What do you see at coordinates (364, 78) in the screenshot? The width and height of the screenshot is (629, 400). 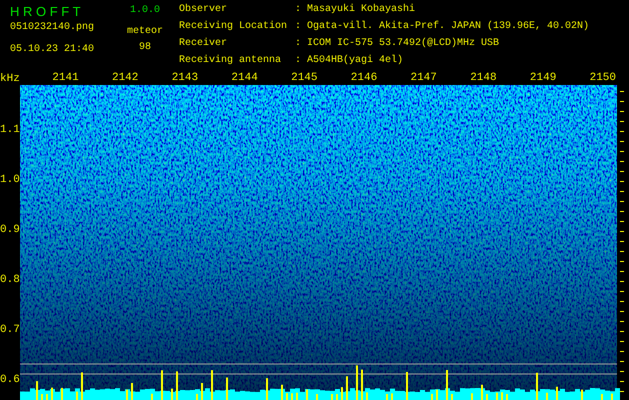 I see `time-label: 2146` at bounding box center [364, 78].